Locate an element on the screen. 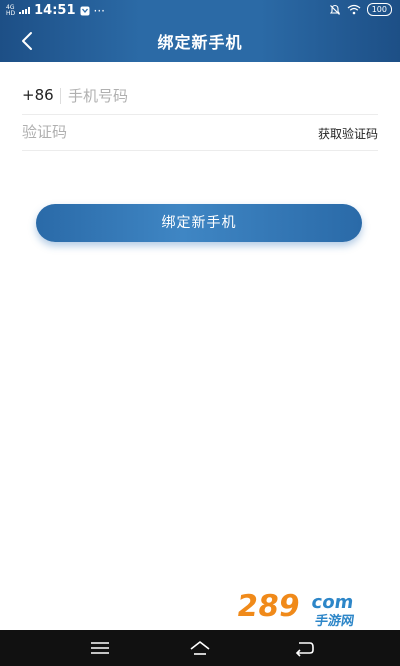 This screenshot has width=400, height=666. title-bar: 绑定新手机 is located at coordinates (200, 41).